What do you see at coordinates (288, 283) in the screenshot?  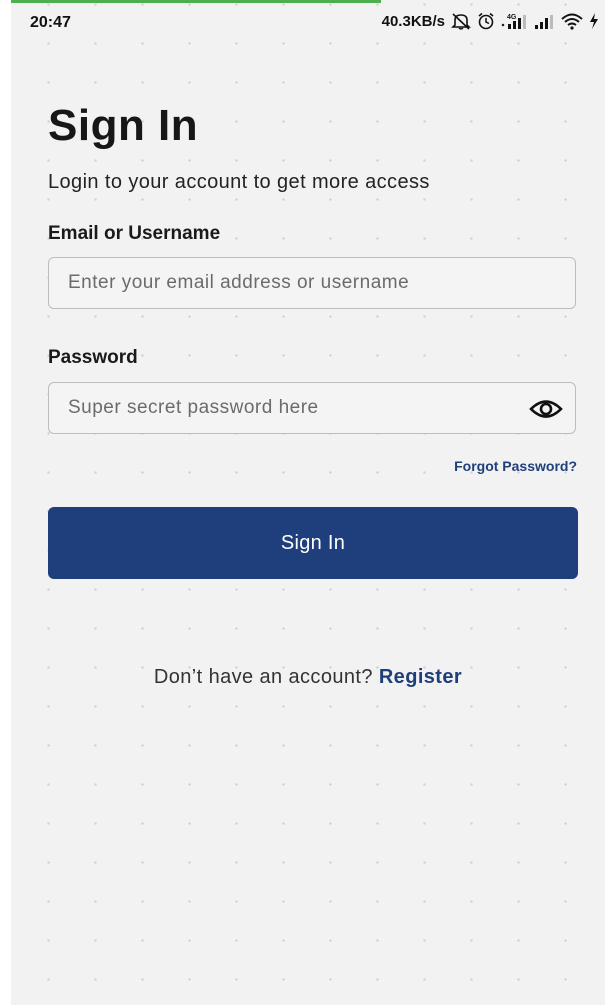 I see `email-field` at bounding box center [288, 283].